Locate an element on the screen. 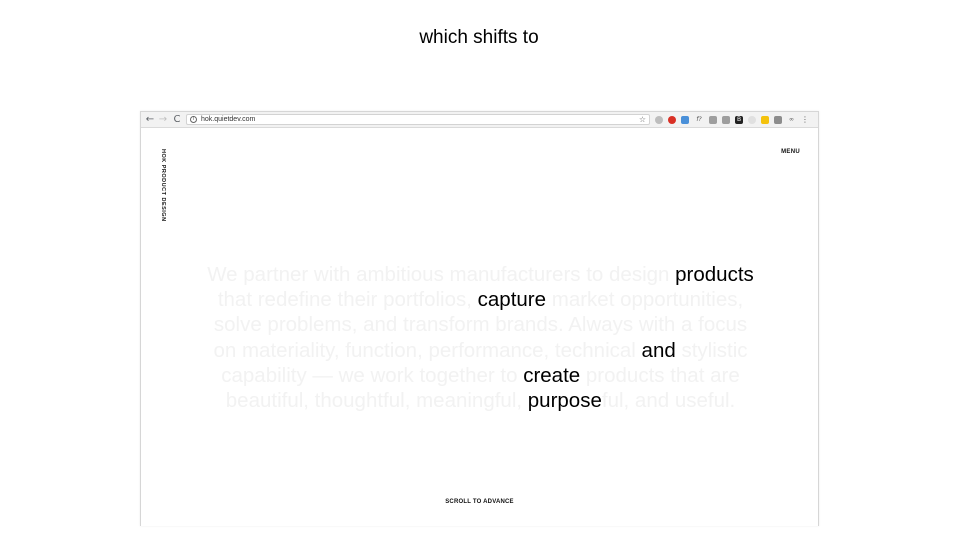 Image resolution: width=958 pixels, height=540 pixels. extension-blue-icon is located at coordinates (685, 120).